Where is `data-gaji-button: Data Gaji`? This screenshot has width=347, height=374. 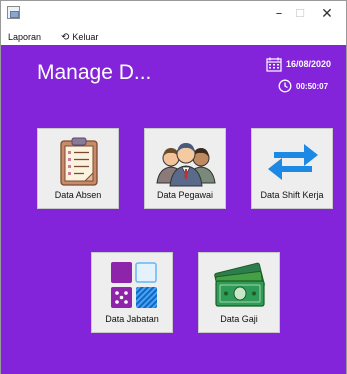
data-gaji-button: Data Gaji is located at coordinates (239, 292).